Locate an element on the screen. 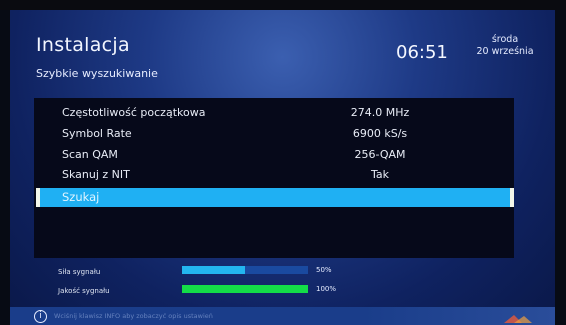 This screenshot has height=325, width=566. setting-row-scan-nit: Skanuj z NIT Tak is located at coordinates (274, 175).